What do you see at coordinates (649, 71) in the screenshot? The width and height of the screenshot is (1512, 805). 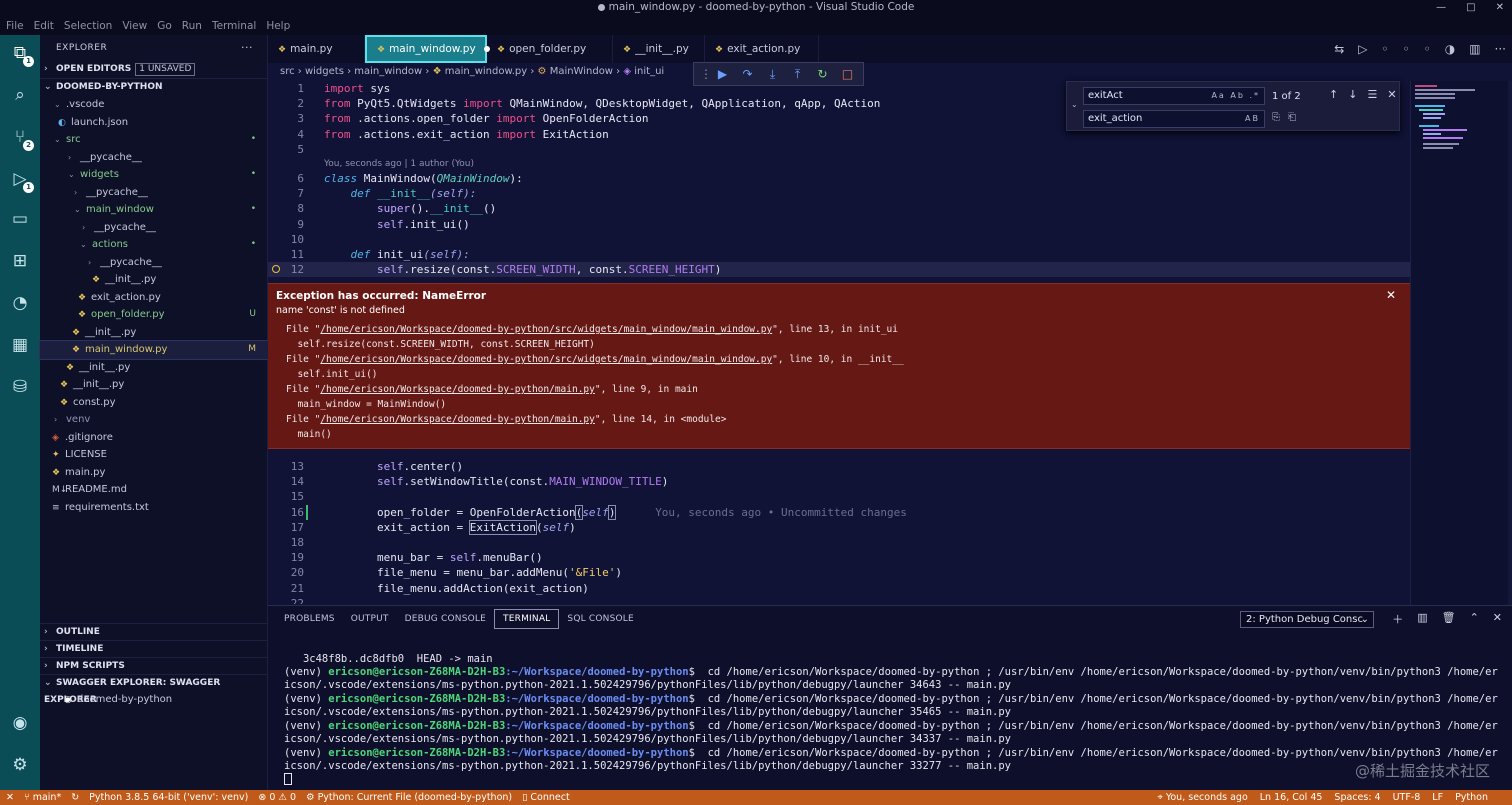 I see `breadcrumb-item: init_ui` at bounding box center [649, 71].